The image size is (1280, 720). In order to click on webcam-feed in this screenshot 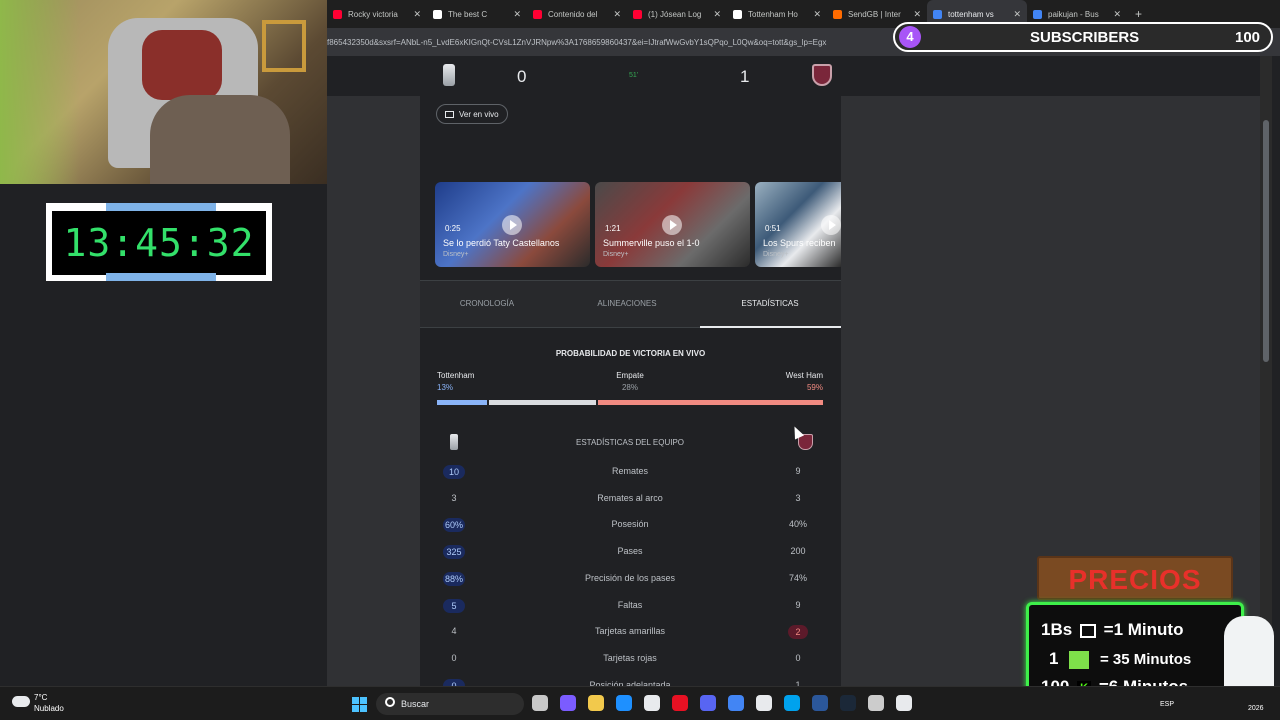, I will do `click(163, 92)`.